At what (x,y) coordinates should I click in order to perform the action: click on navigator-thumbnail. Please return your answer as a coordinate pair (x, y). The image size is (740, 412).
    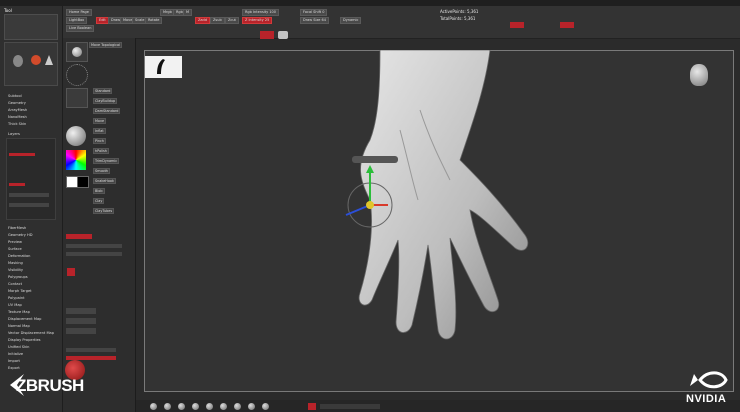
    Looking at the image, I should click on (163, 67).